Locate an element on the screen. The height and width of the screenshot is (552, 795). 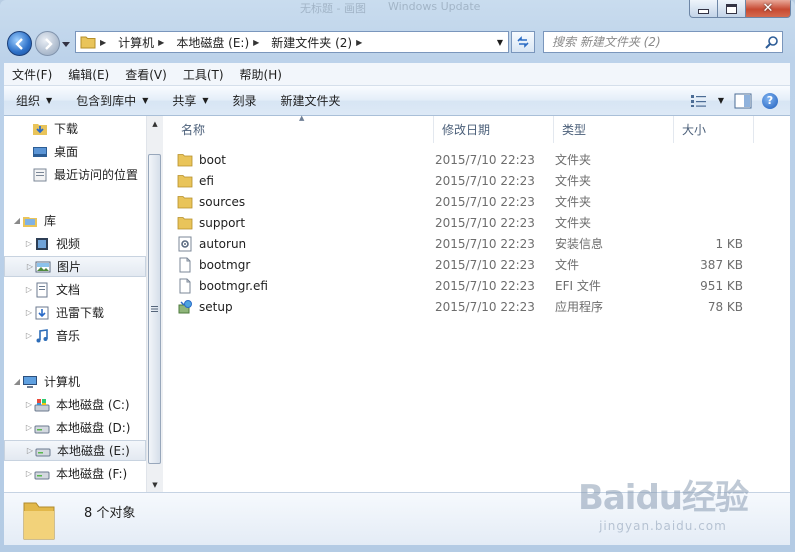
menu-tools: 工具(T) is located at coordinates (203, 74).